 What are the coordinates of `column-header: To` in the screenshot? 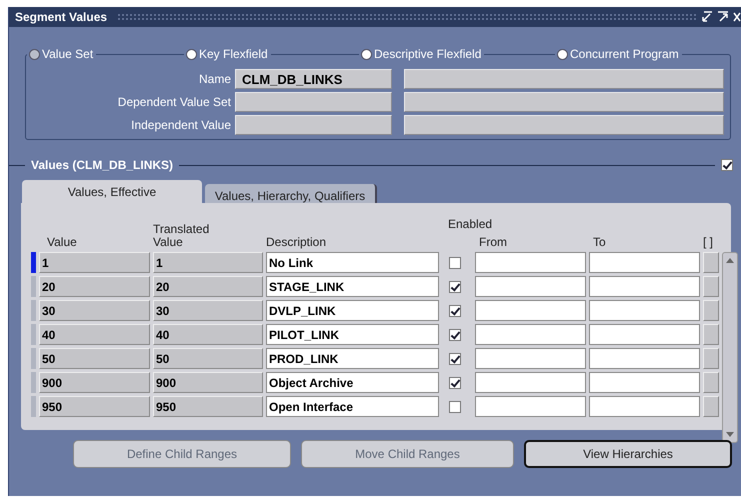 It's located at (599, 242).